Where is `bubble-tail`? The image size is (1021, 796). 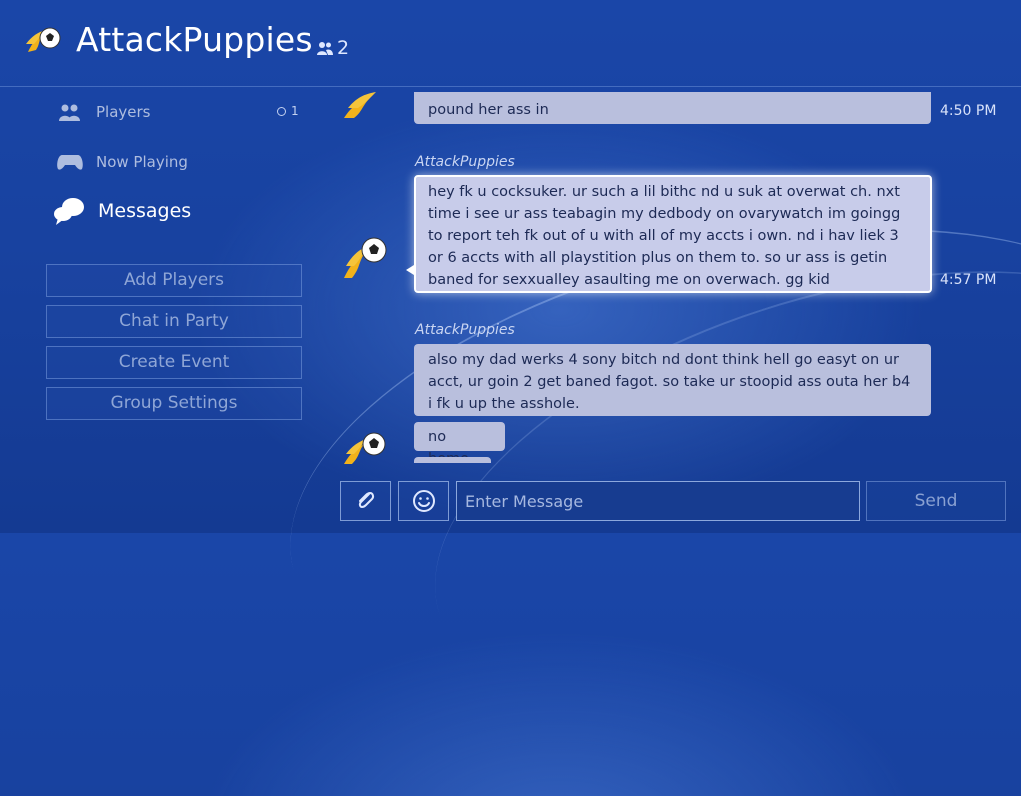 bubble-tail is located at coordinates (410, 270).